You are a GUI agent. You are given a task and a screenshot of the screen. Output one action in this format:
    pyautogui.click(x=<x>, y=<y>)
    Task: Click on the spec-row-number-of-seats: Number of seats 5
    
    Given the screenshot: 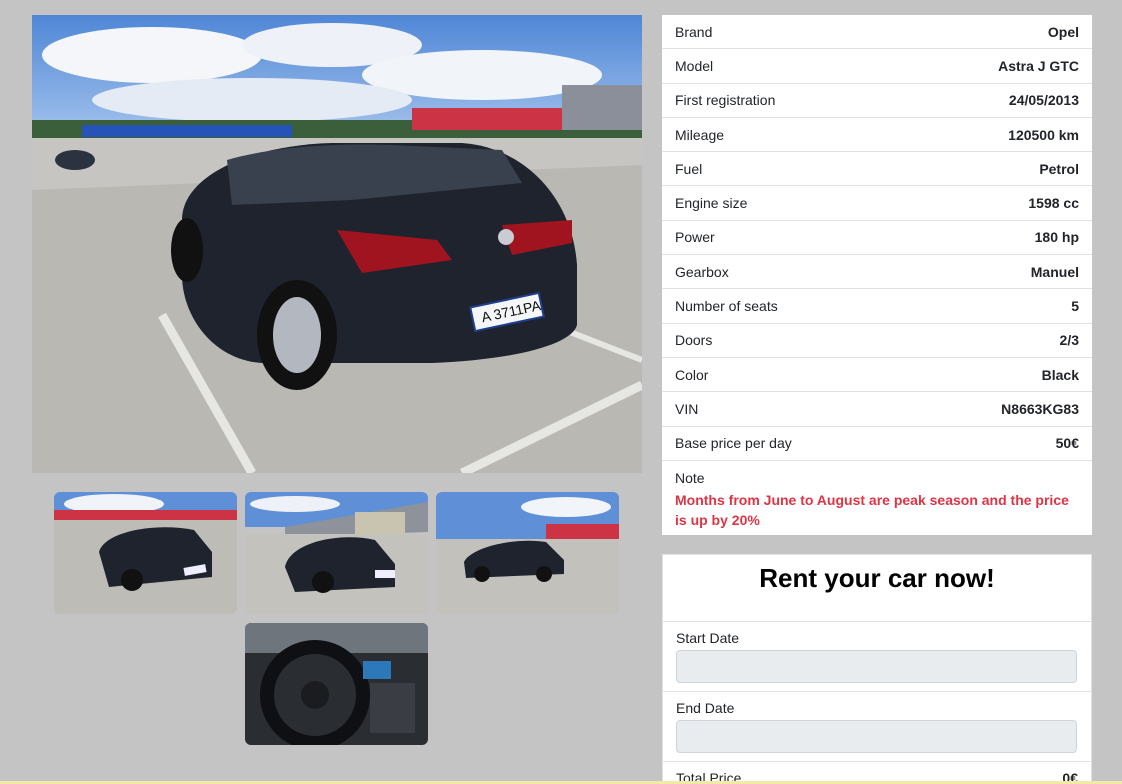 What is the action you would take?
    pyautogui.click(x=877, y=306)
    